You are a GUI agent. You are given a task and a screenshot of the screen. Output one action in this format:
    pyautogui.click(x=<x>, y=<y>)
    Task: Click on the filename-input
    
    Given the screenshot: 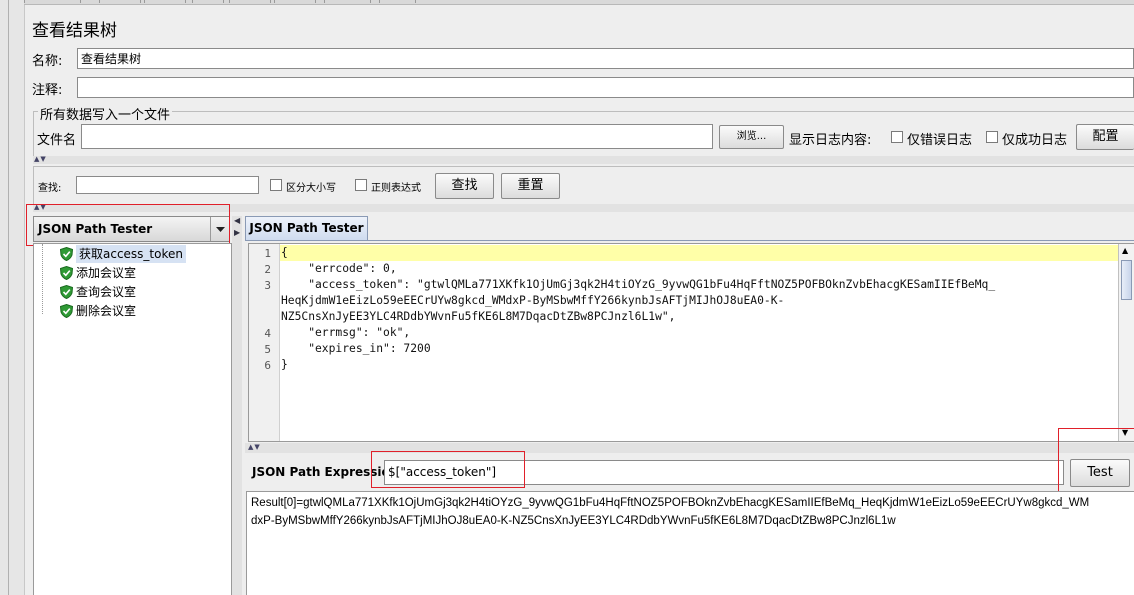 What is the action you would take?
    pyautogui.click(x=397, y=136)
    